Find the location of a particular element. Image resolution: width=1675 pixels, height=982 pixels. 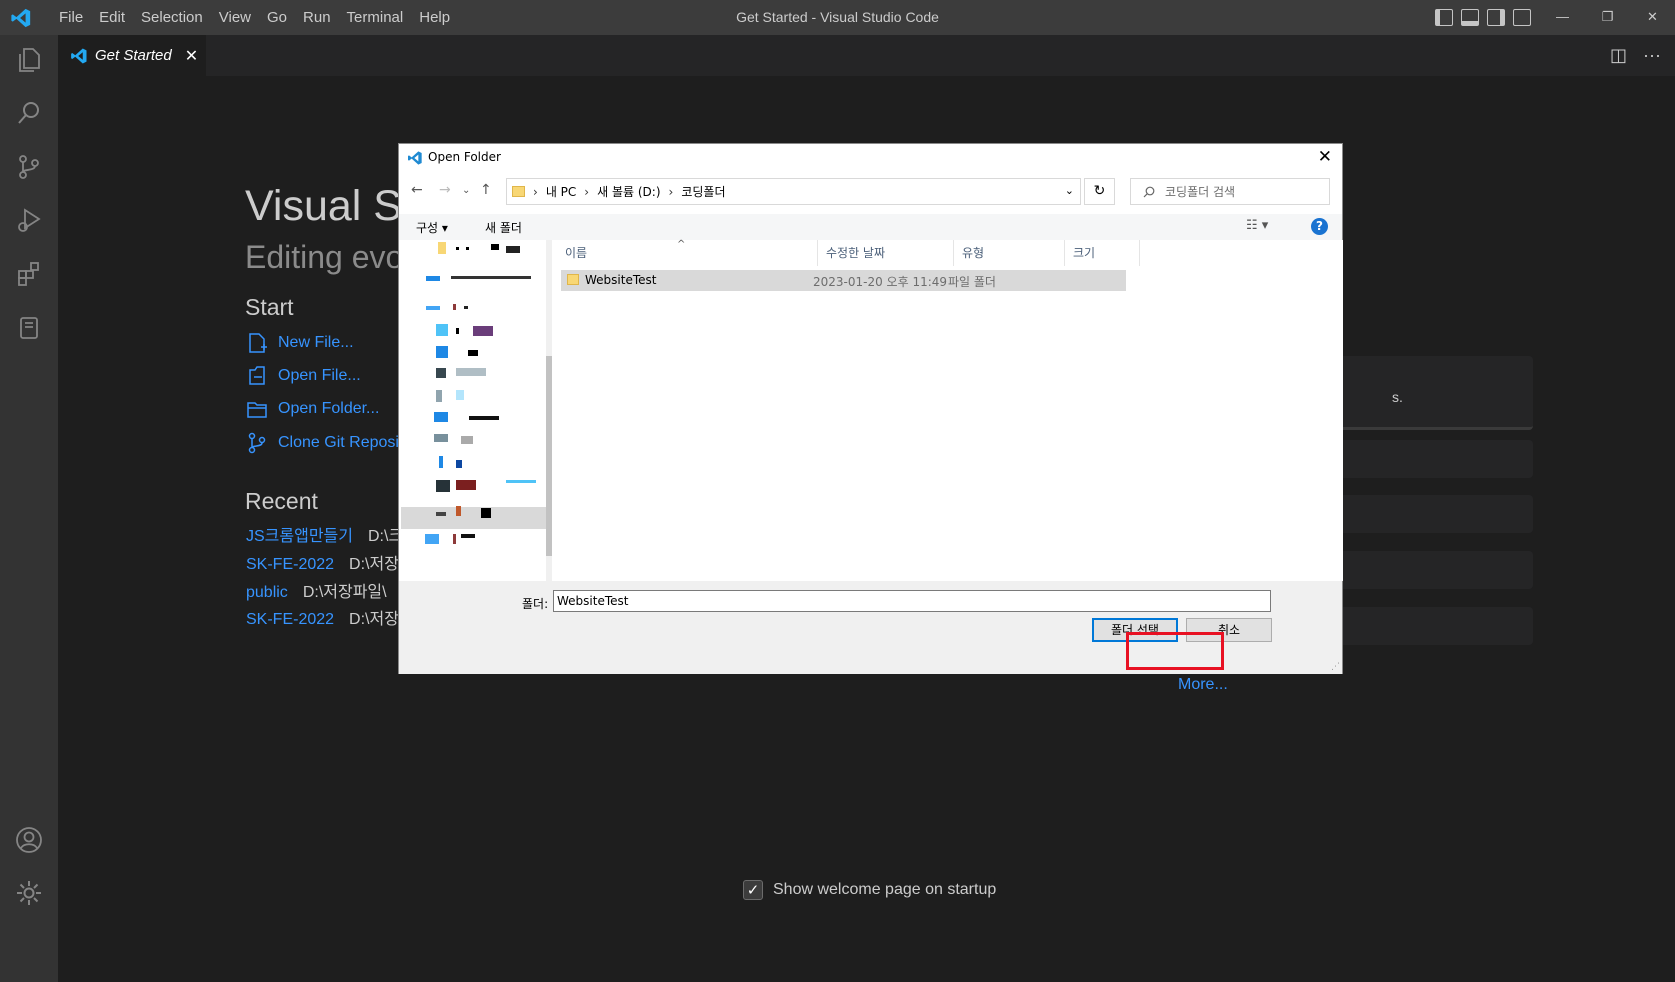

file-row: WebsiteTest 2023-01-20 오후 11:49 파일 폴더 is located at coordinates (843, 280).